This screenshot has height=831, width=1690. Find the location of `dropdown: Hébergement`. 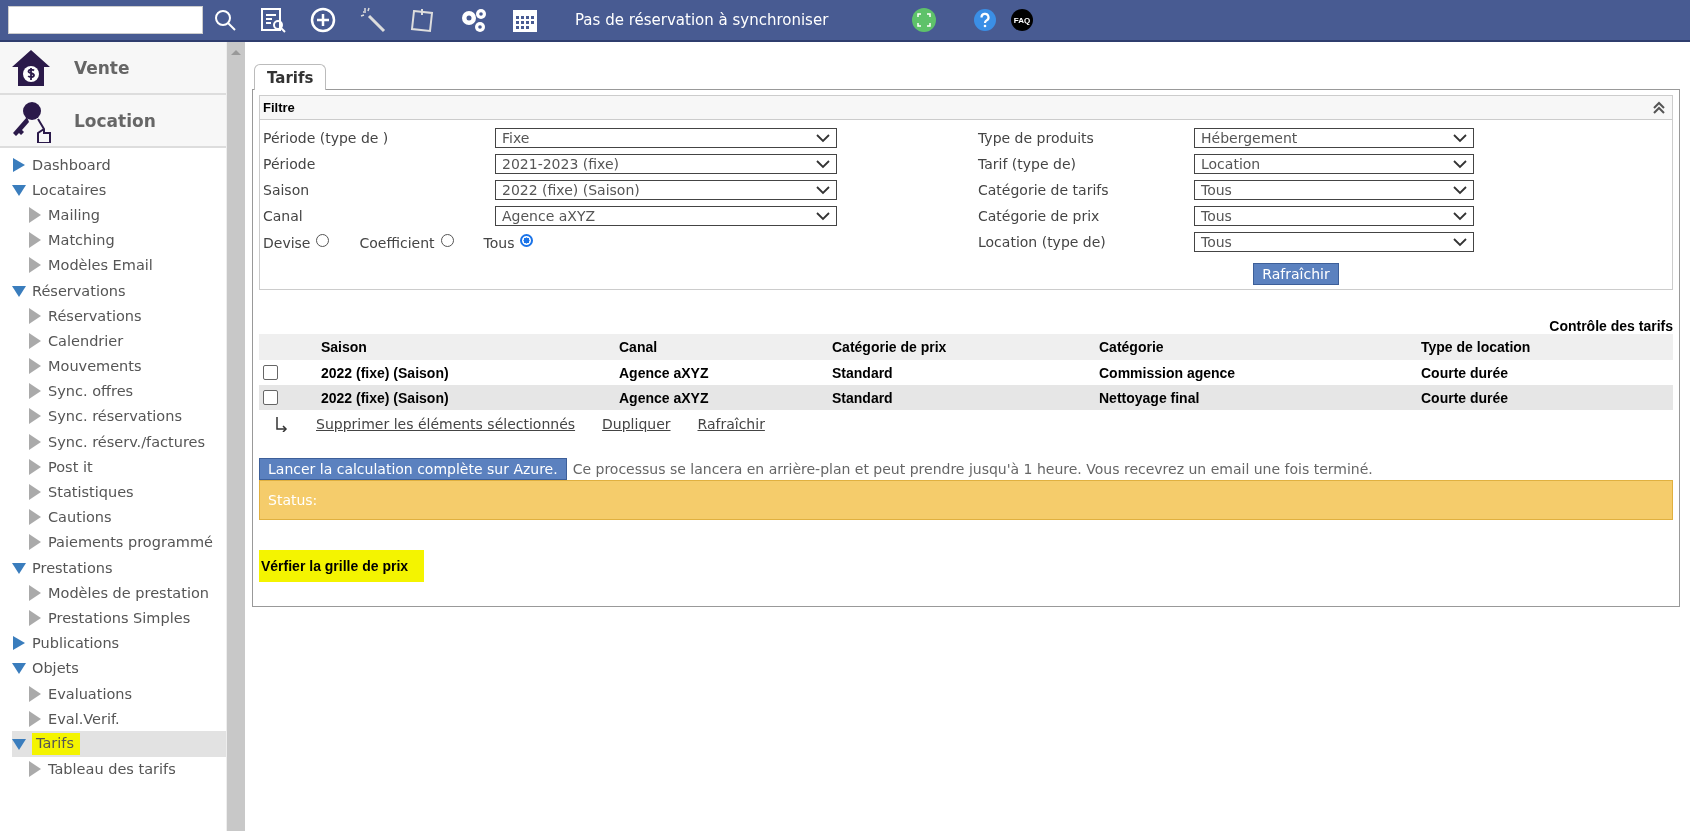

dropdown: Hébergement is located at coordinates (1334, 138).